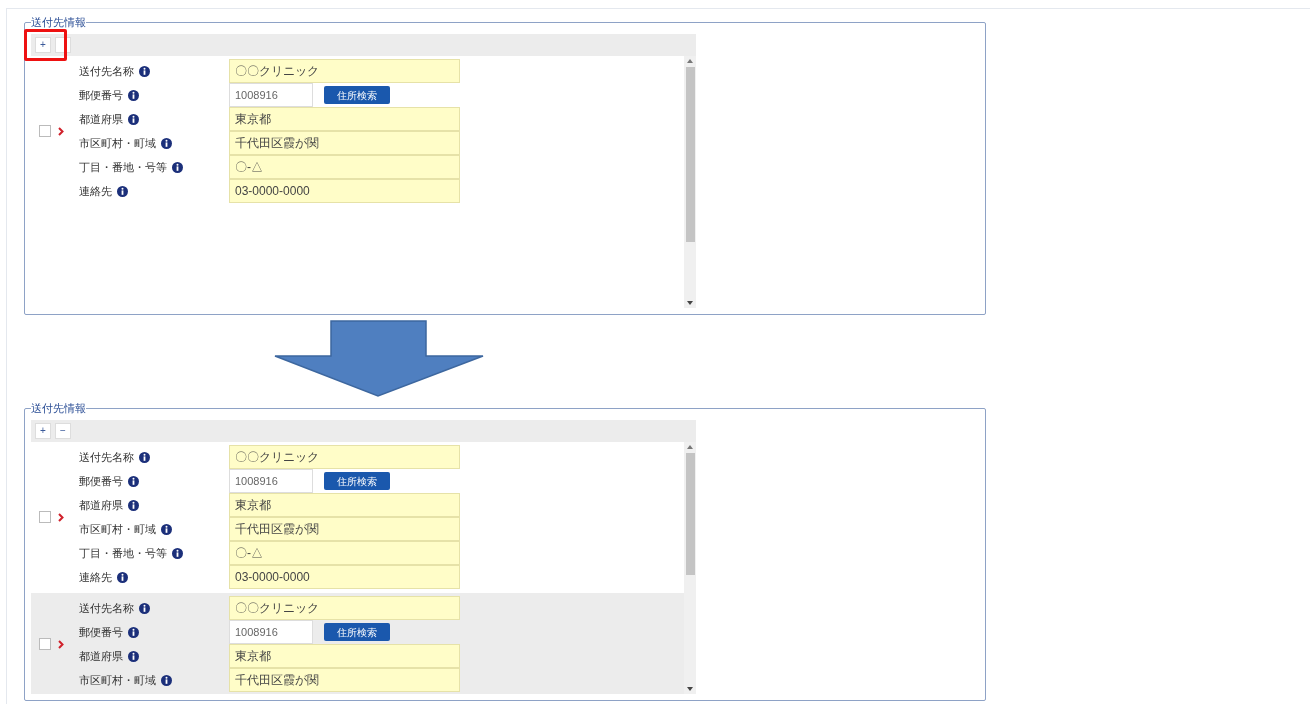 Image resolution: width=1310 pixels, height=704 pixels. What do you see at coordinates (379, 358) in the screenshot?
I see `down-arrow-icon` at bounding box center [379, 358].